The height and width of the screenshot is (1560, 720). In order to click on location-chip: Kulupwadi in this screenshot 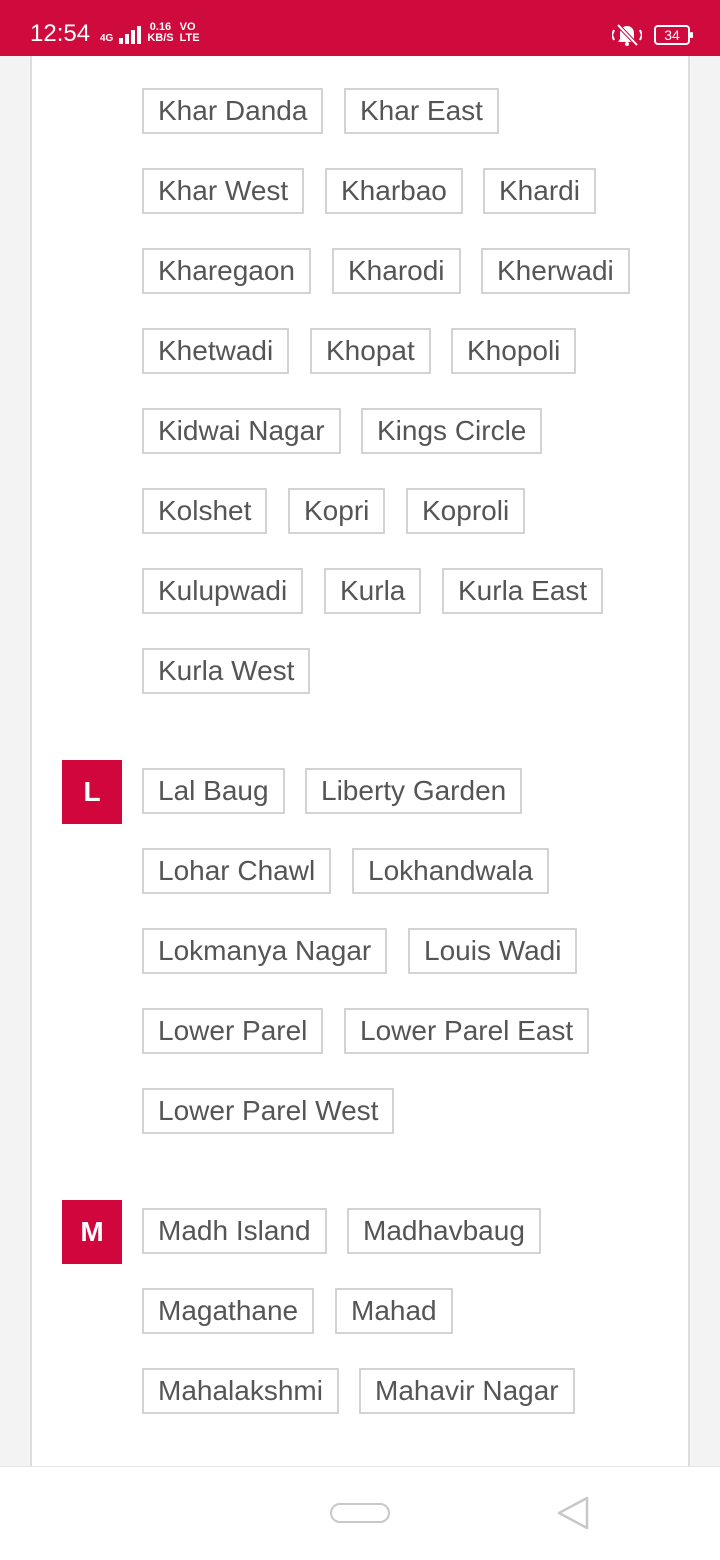, I will do `click(223, 591)`.